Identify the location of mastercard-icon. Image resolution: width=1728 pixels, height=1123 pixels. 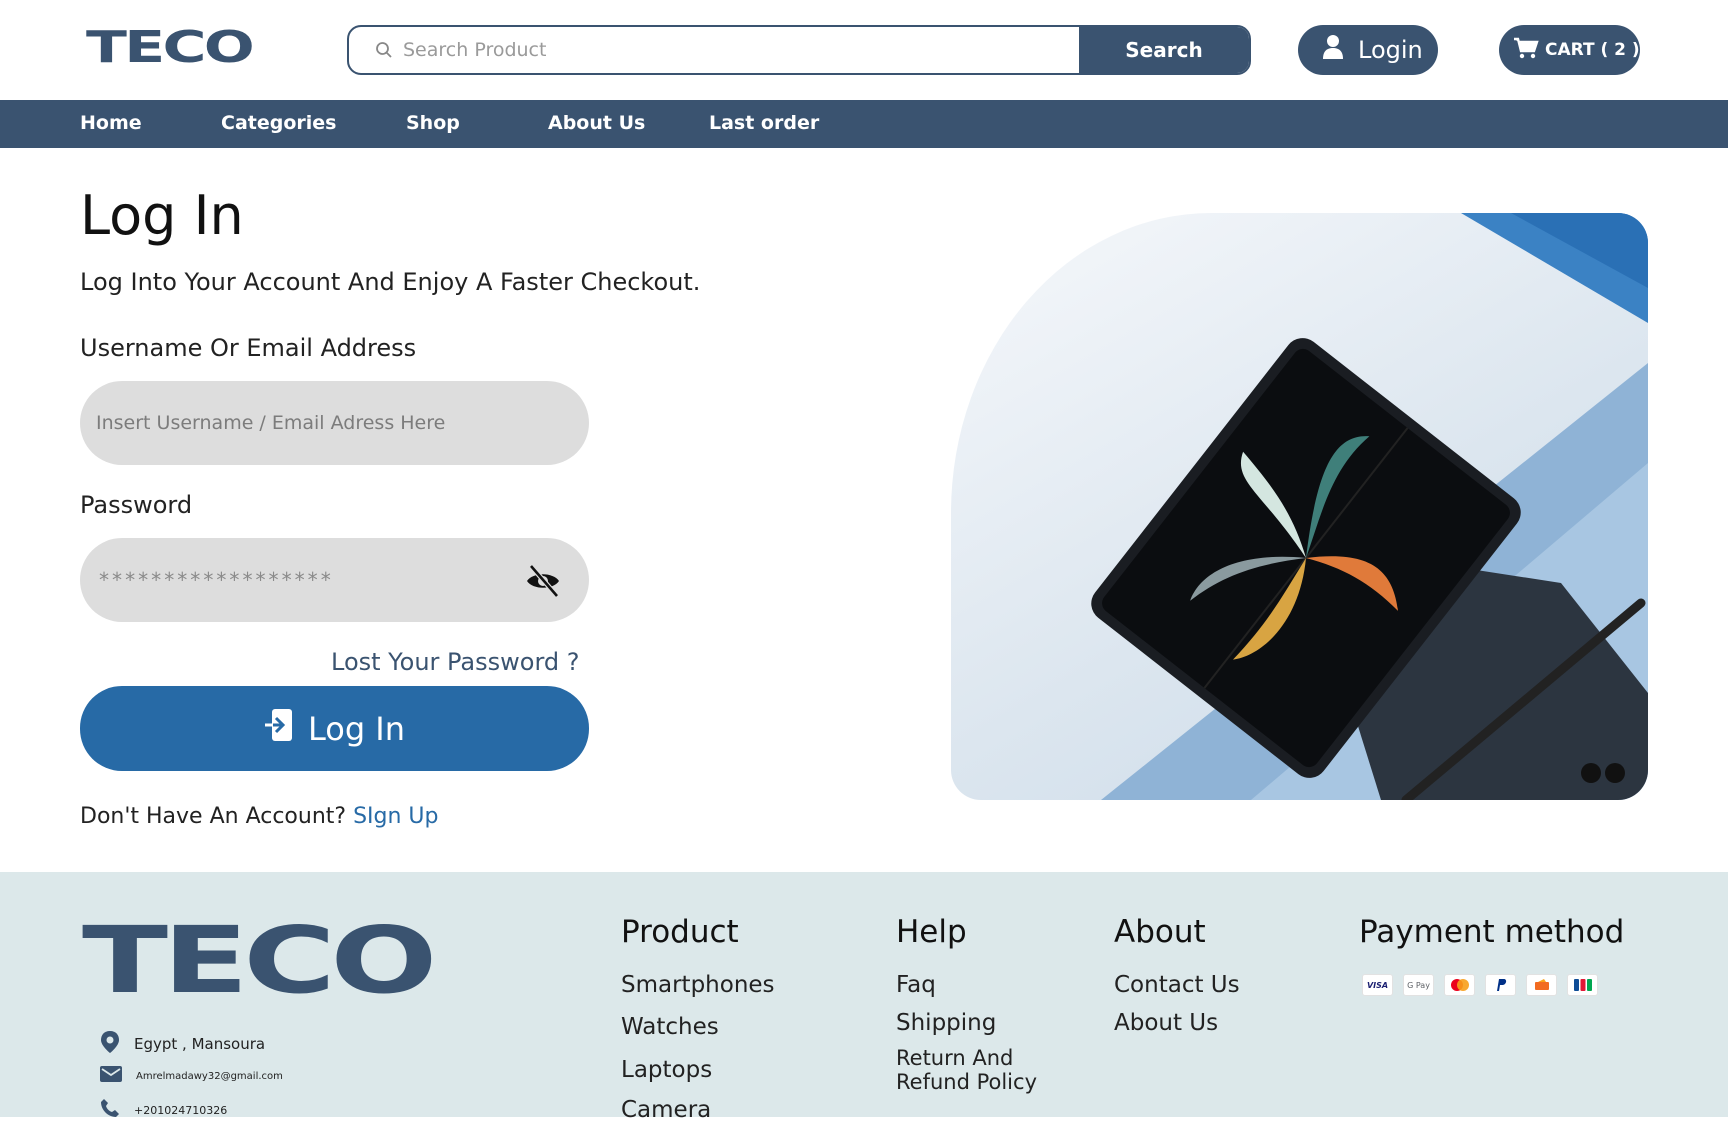
(1459, 985).